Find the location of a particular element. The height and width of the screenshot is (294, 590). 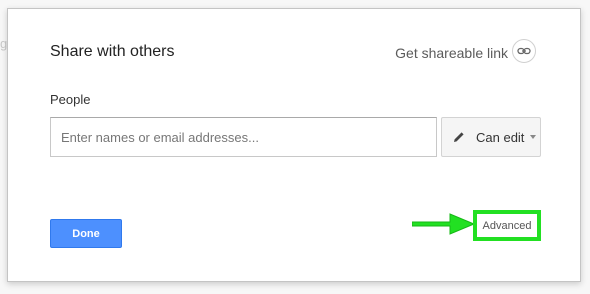

advanced-highlight: Advanced is located at coordinates (507, 225).